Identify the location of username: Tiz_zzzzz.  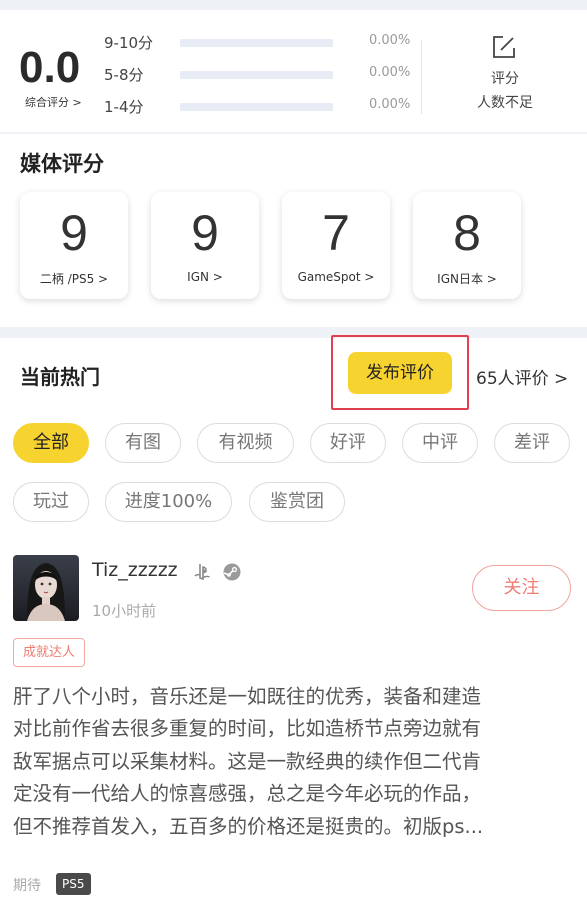
(135, 570).